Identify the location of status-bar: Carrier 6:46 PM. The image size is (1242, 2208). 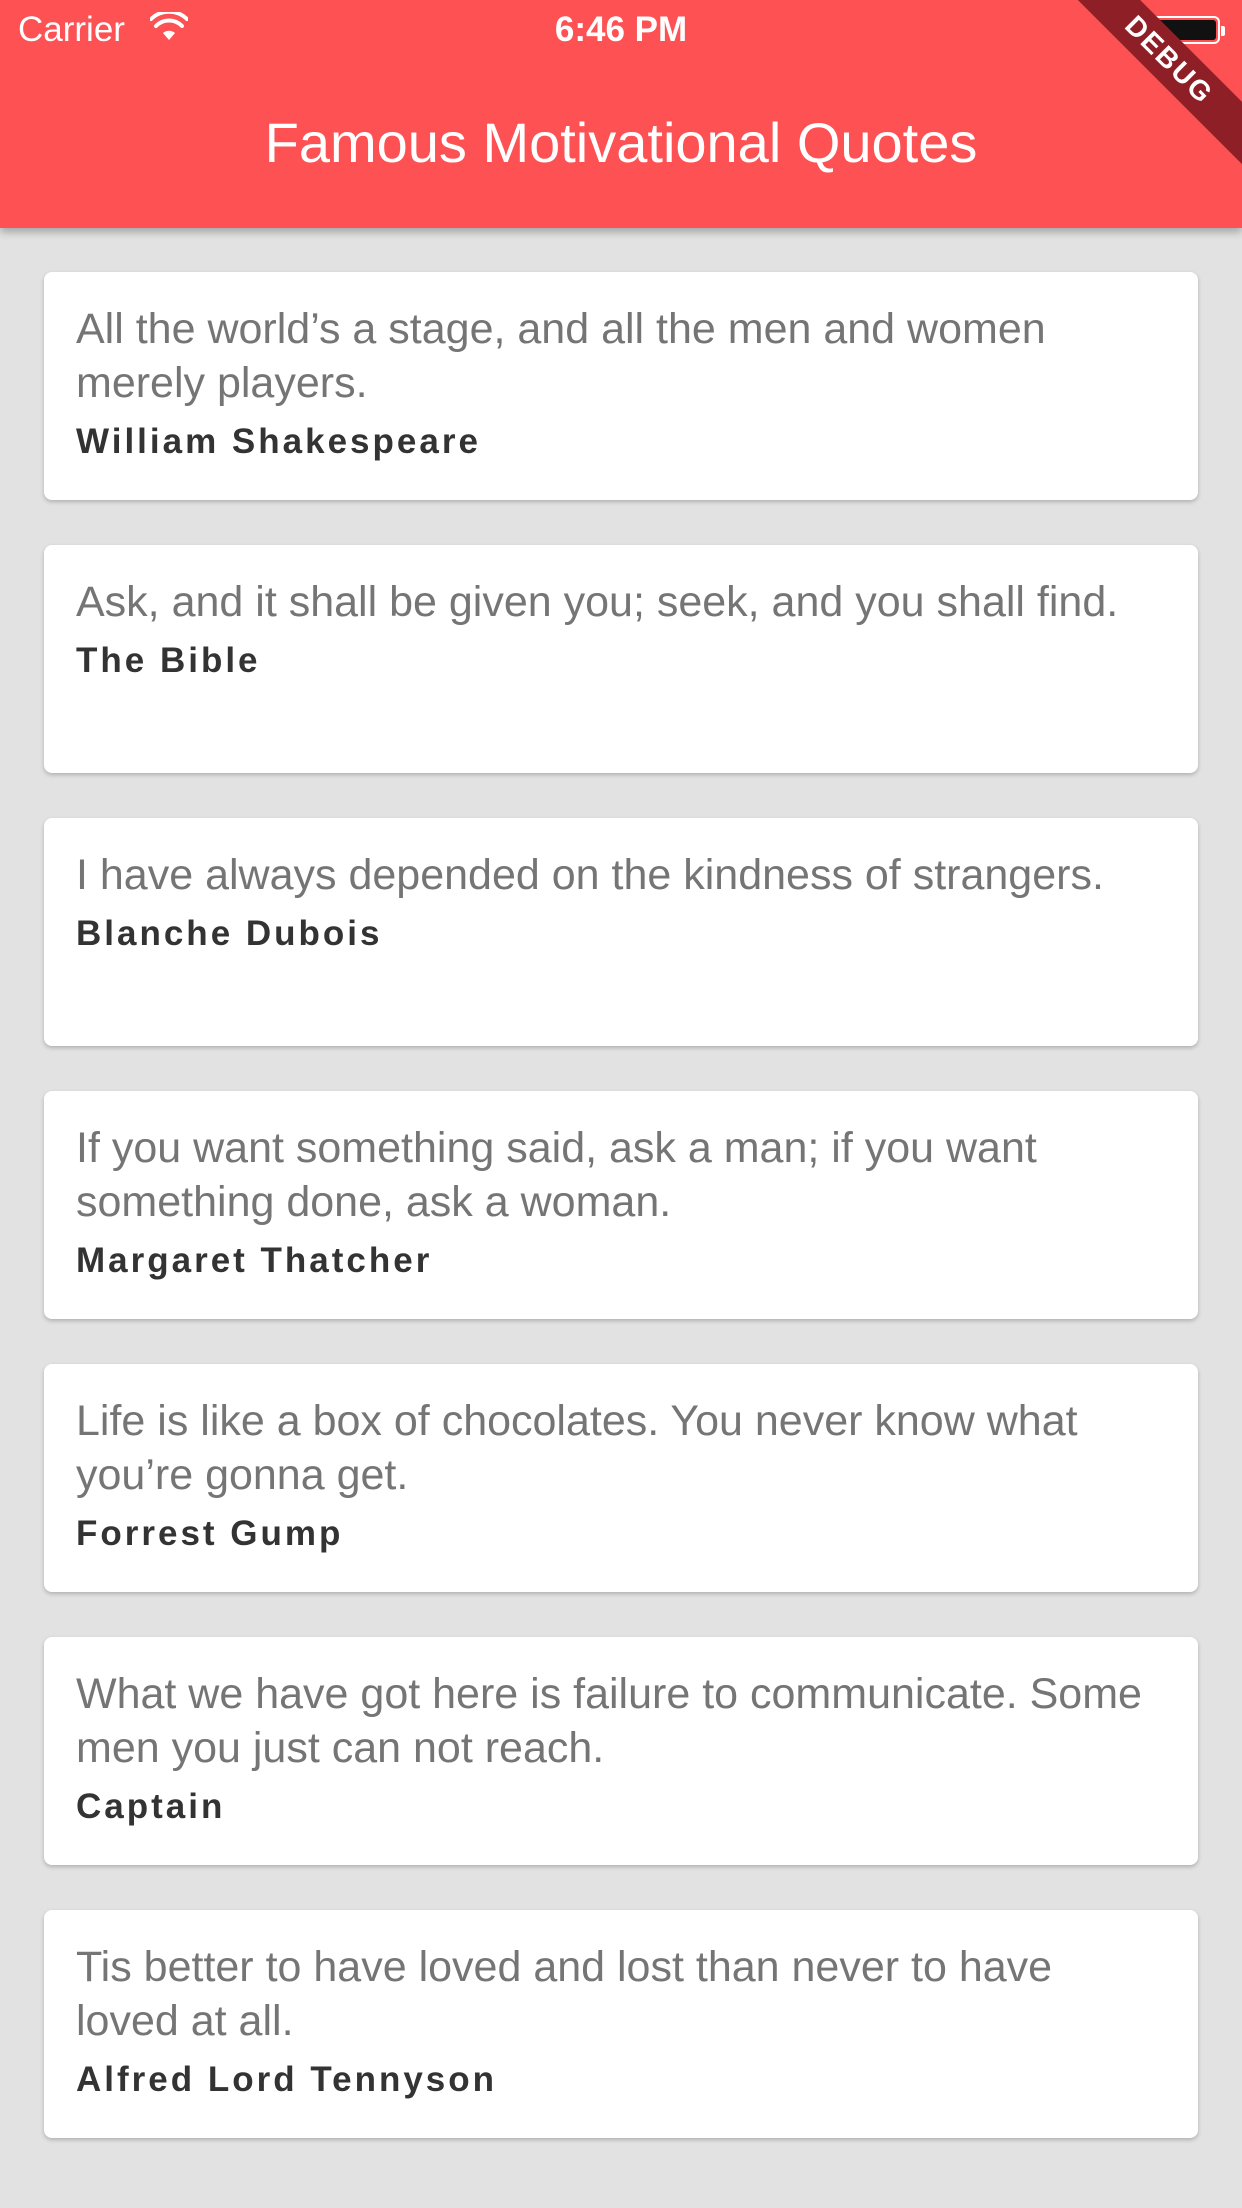
(621, 31).